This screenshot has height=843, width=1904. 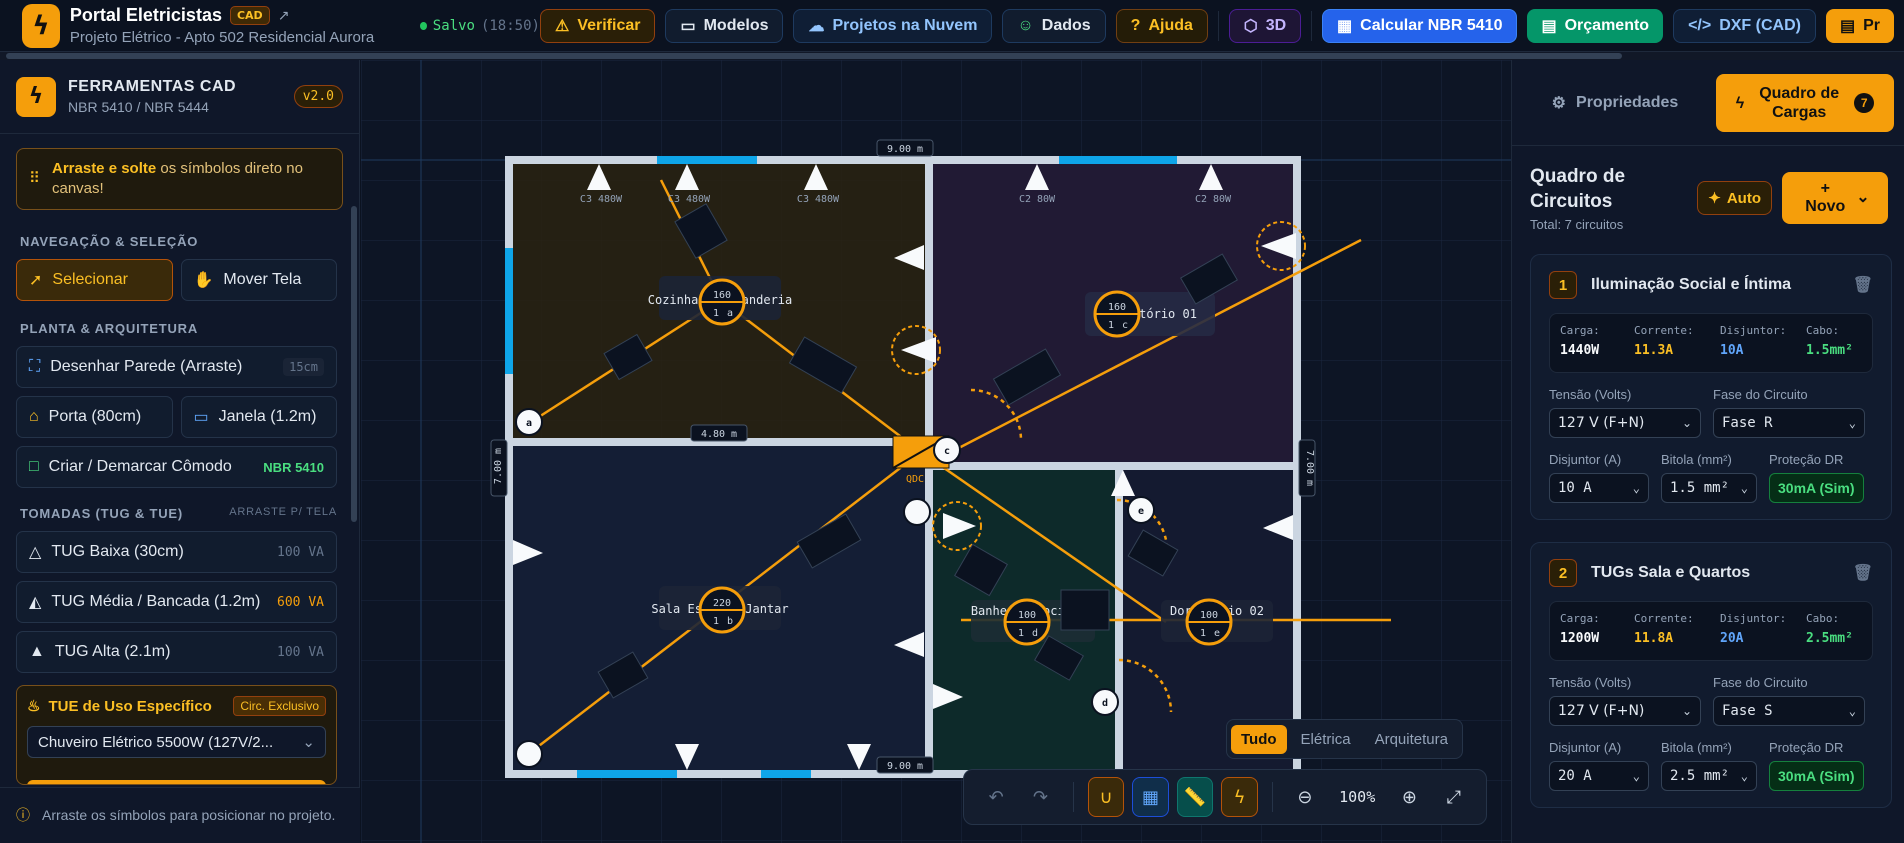 I want to click on create-room-button: □ Criar / Demarcar Cômodo NBR 5410, so click(x=176, y=467).